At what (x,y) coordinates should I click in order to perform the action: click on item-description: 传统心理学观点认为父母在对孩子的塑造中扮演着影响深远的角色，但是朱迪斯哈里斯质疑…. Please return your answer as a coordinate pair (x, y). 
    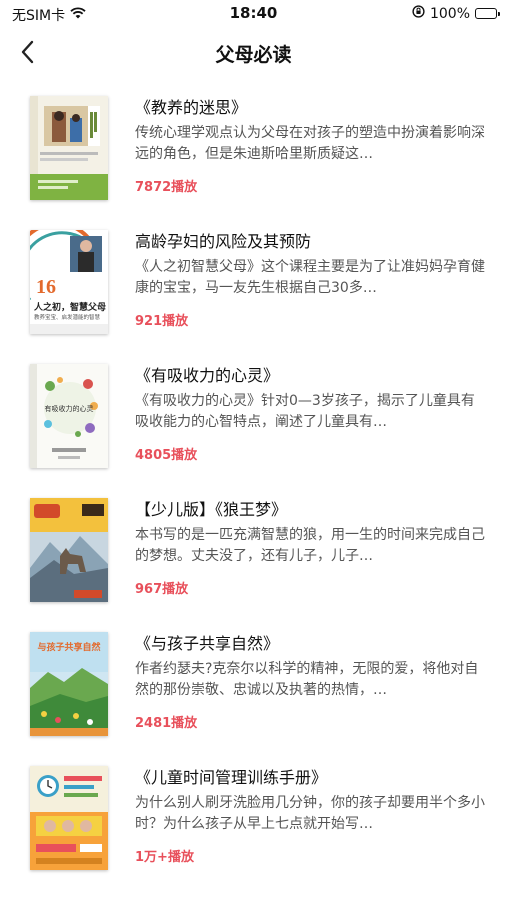
    Looking at the image, I should click on (310, 143).